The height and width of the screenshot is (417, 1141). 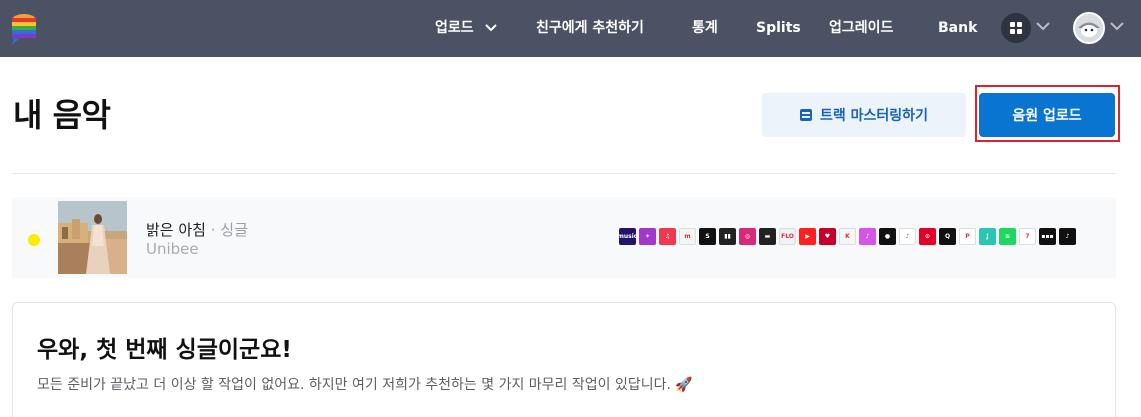 I want to click on tidal-icon: 7, so click(x=1027, y=236).